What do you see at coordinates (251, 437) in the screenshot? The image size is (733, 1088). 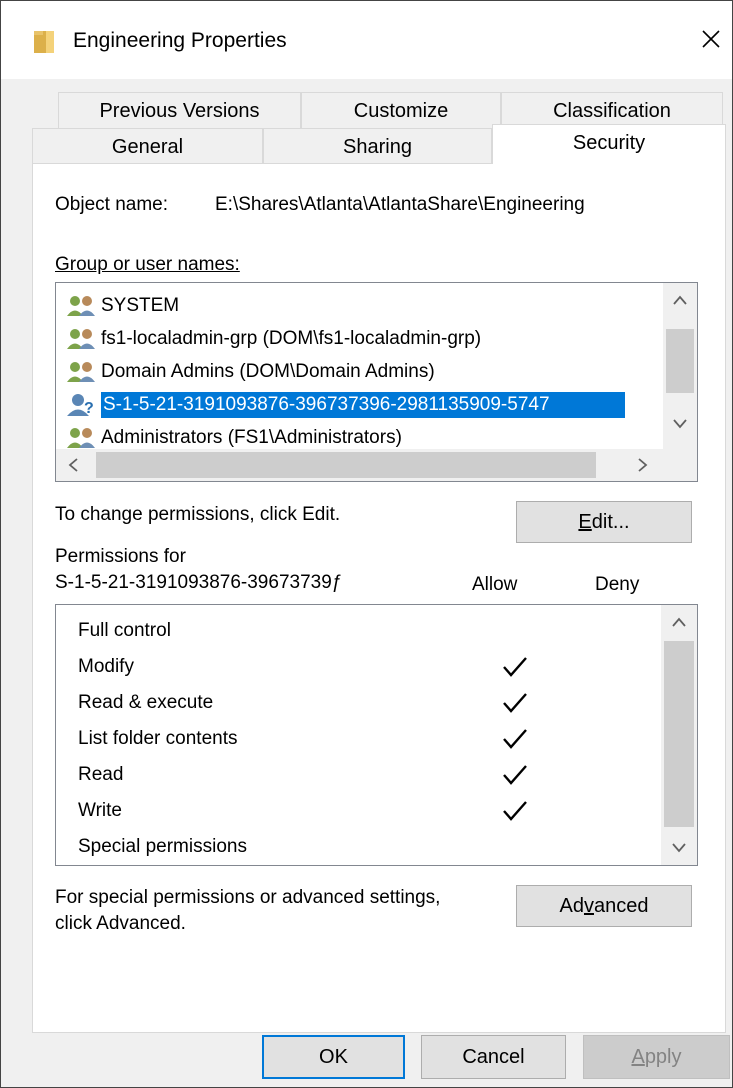 I see `list-item-label: Administrators (FS1\Administrators)` at bounding box center [251, 437].